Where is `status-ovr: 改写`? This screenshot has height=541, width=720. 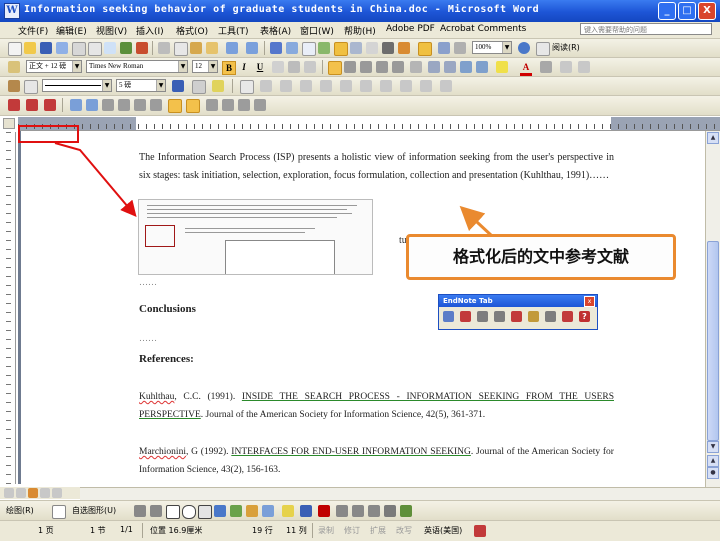
status-ovr: 改写 is located at coordinates (404, 530).